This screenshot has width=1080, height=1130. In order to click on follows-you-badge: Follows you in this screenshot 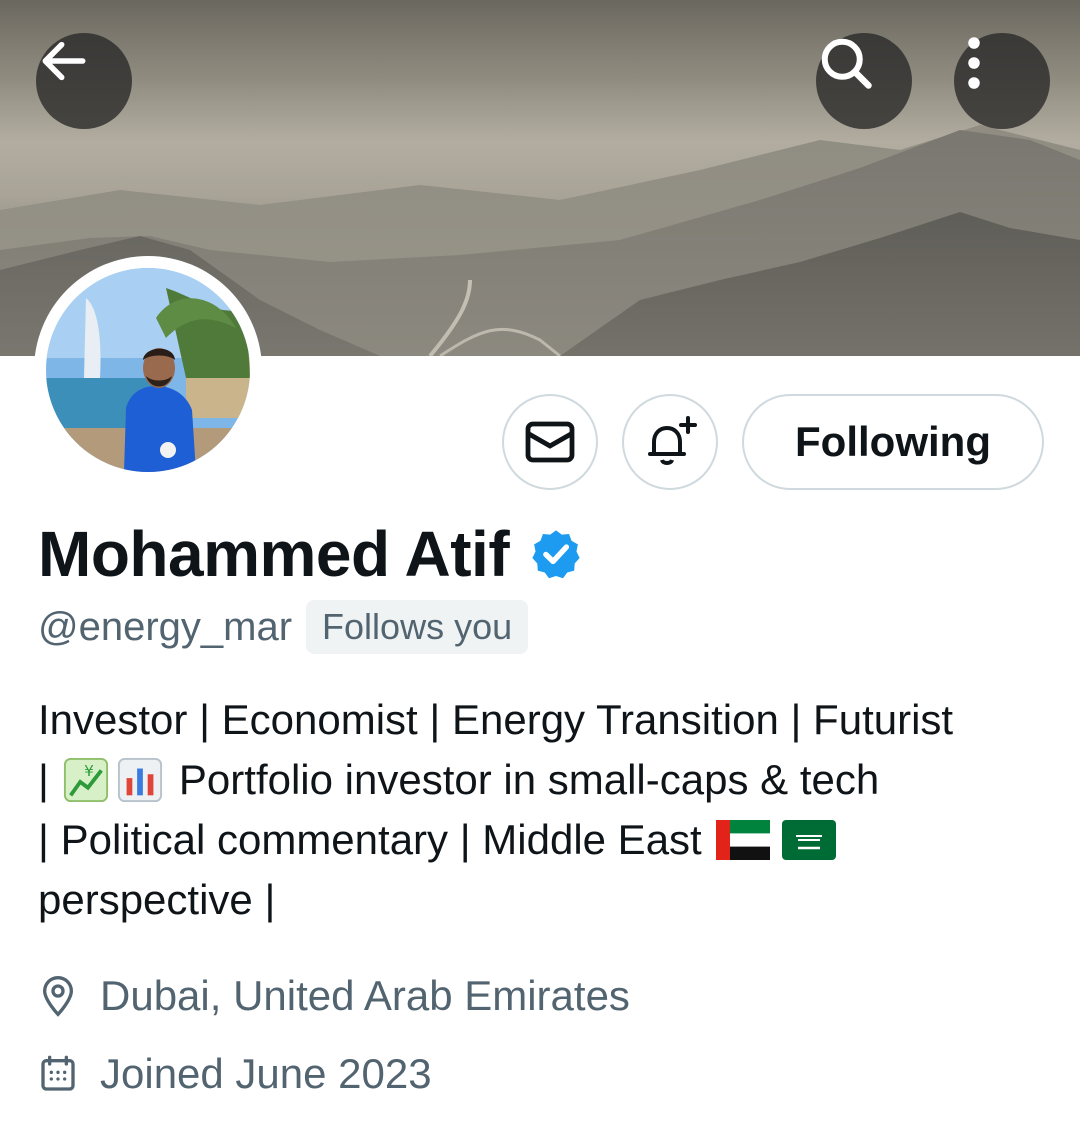, I will do `click(417, 627)`.